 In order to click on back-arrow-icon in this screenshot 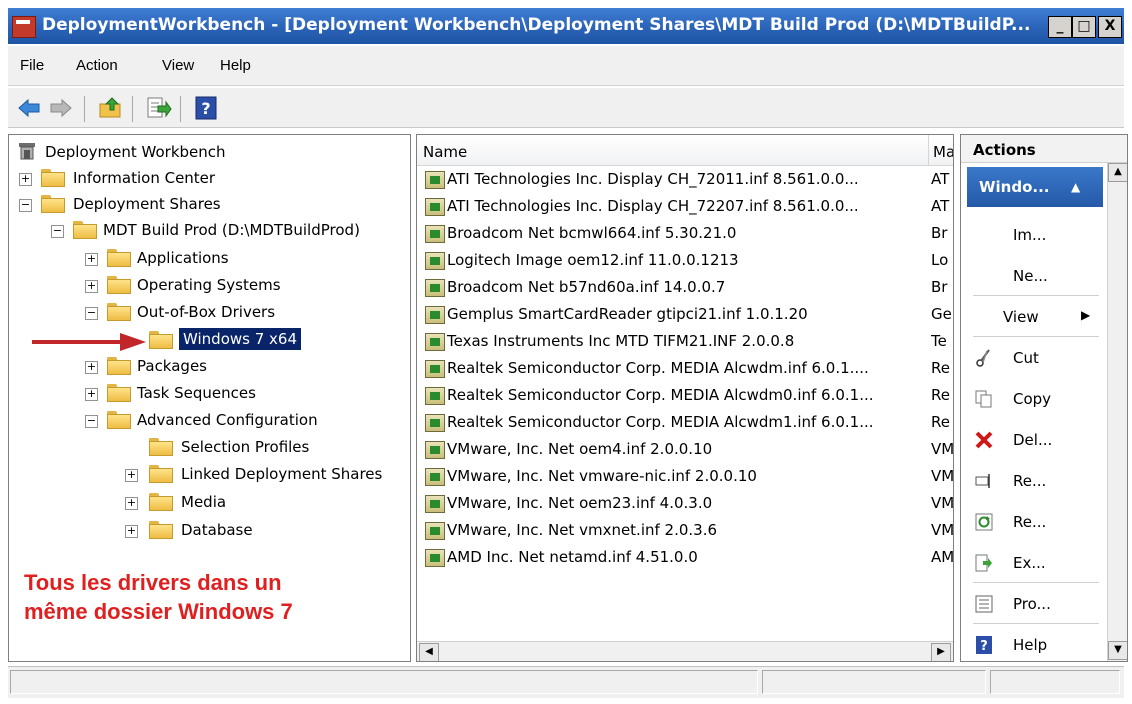, I will do `click(29, 108)`.